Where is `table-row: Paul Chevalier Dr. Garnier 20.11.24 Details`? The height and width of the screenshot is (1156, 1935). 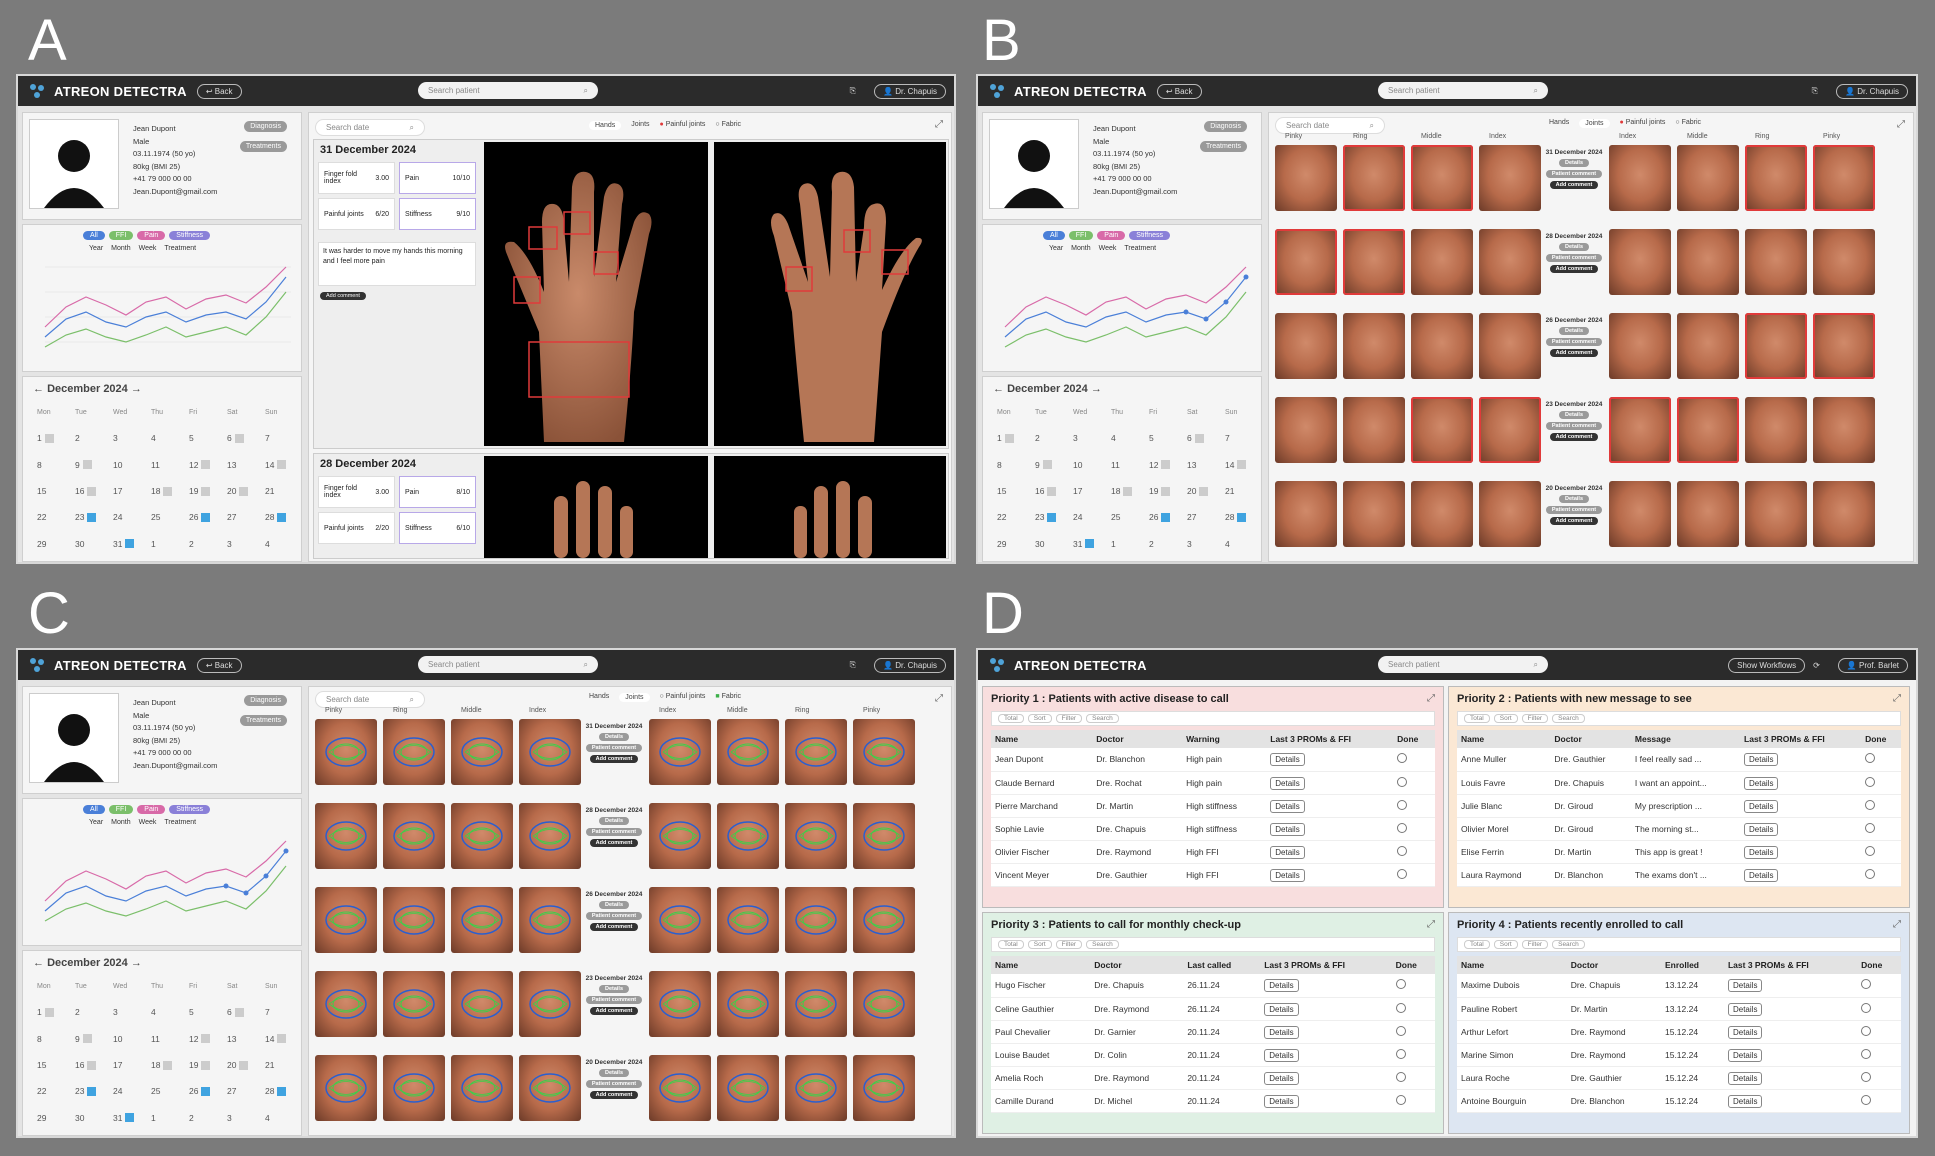 table-row: Paul Chevalier Dr. Garnier 20.11.24 Details is located at coordinates (1213, 1032).